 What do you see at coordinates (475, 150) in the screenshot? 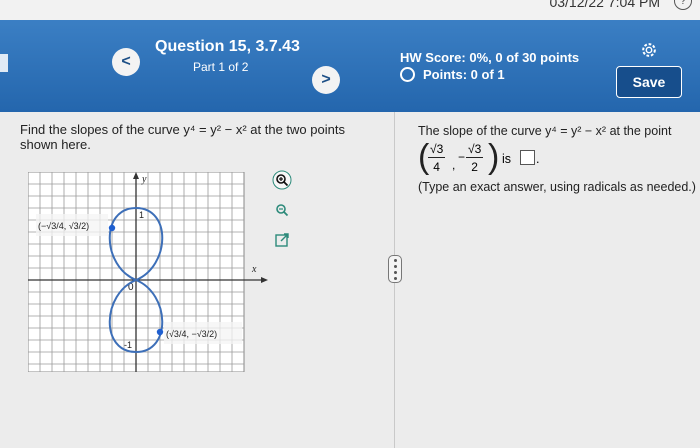
I see `point-y-numerator: √3` at bounding box center [475, 150].